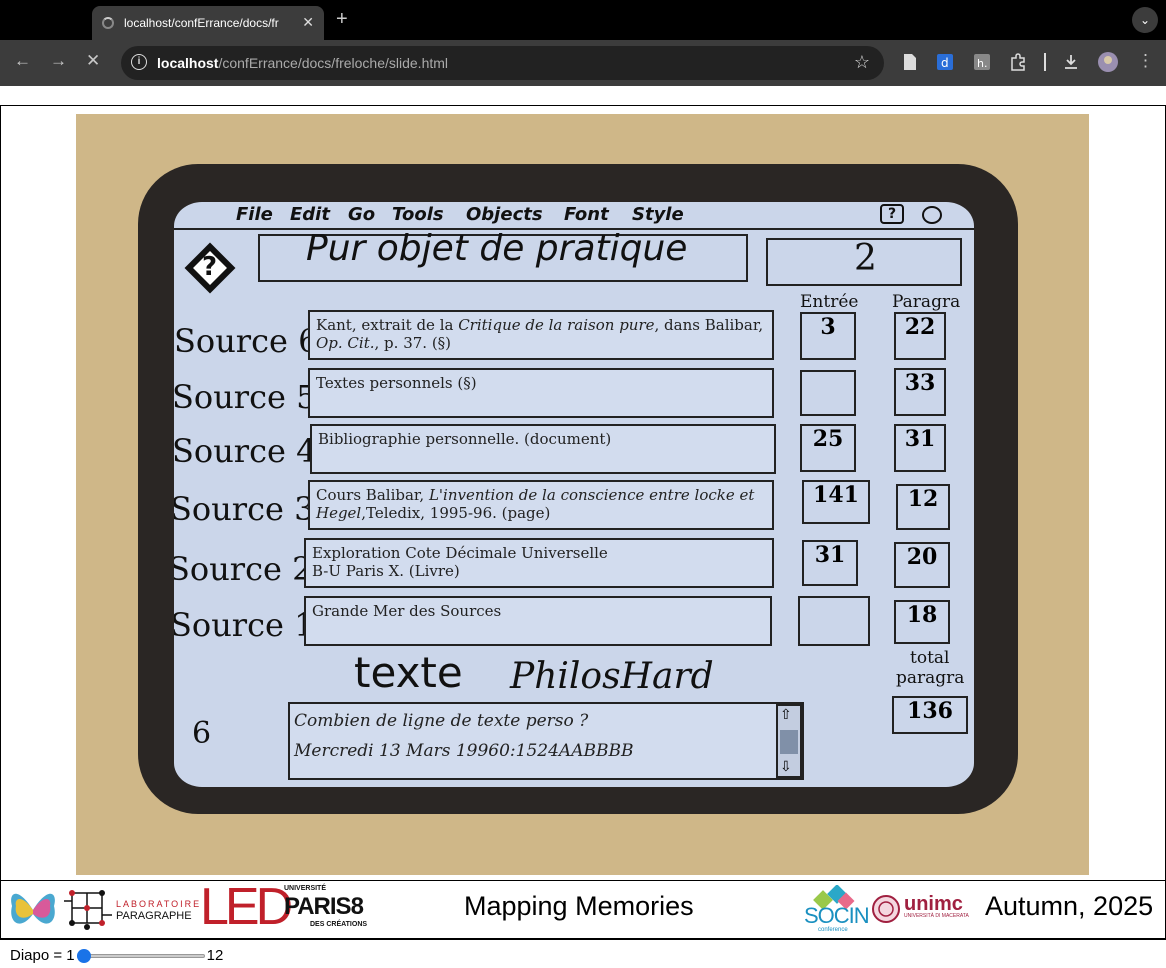 Image resolution: width=1166 pixels, height=968 pixels. I want to click on slide-slider, so click(140, 956).